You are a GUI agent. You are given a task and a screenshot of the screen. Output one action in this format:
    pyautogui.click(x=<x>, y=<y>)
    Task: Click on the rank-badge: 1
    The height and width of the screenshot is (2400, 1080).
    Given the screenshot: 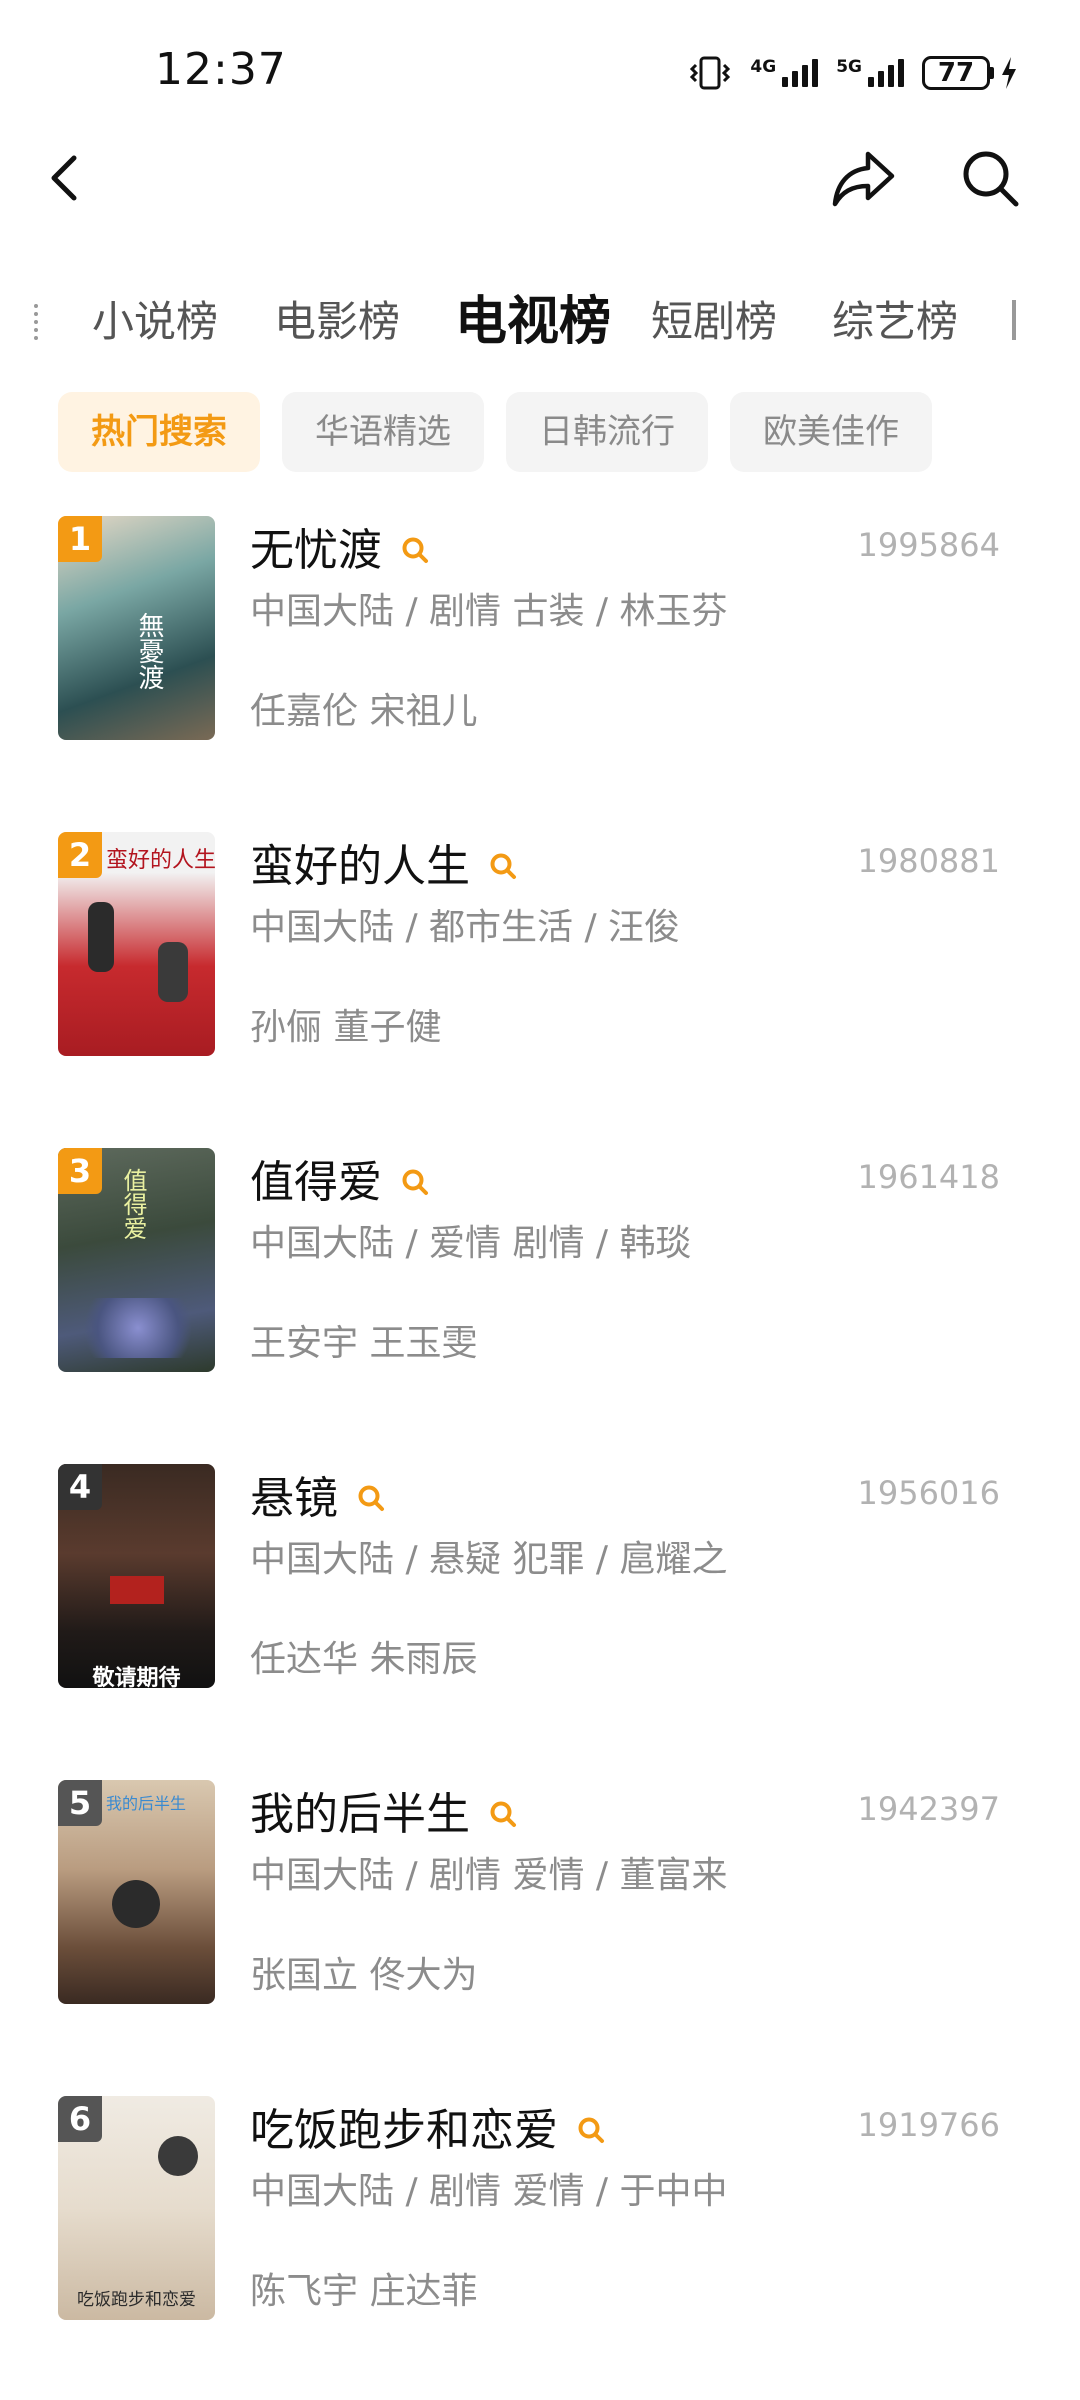 What is the action you would take?
    pyautogui.click(x=80, y=539)
    